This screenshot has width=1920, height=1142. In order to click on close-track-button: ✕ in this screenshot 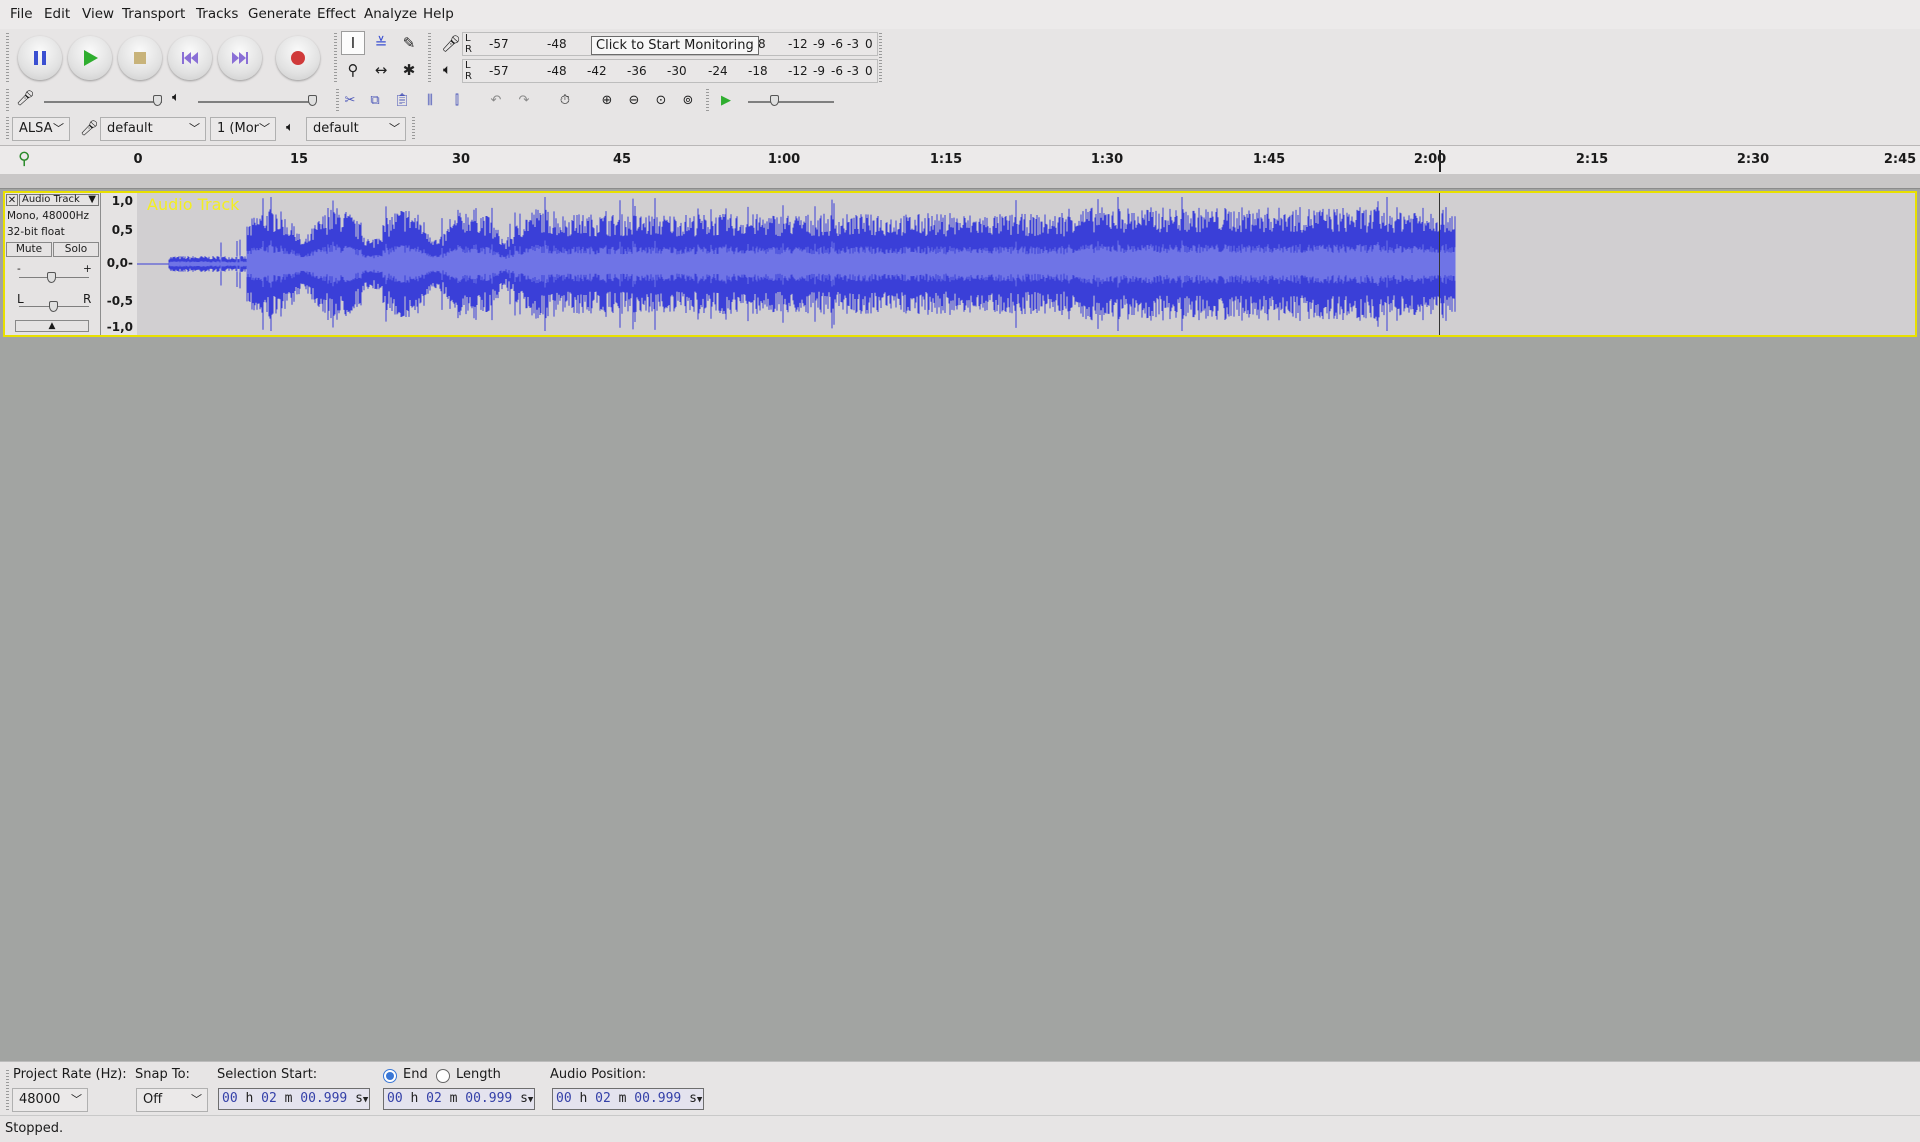, I will do `click(12, 200)`.